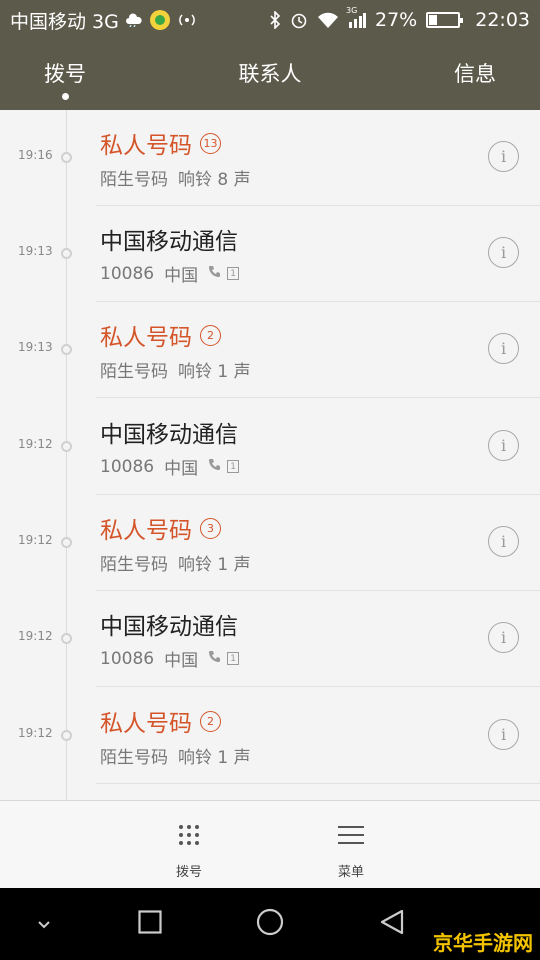 The height and width of the screenshot is (960, 540). Describe the element at coordinates (175, 177) in the screenshot. I see `call-details: 陌生号码 响铃 8 声` at that location.